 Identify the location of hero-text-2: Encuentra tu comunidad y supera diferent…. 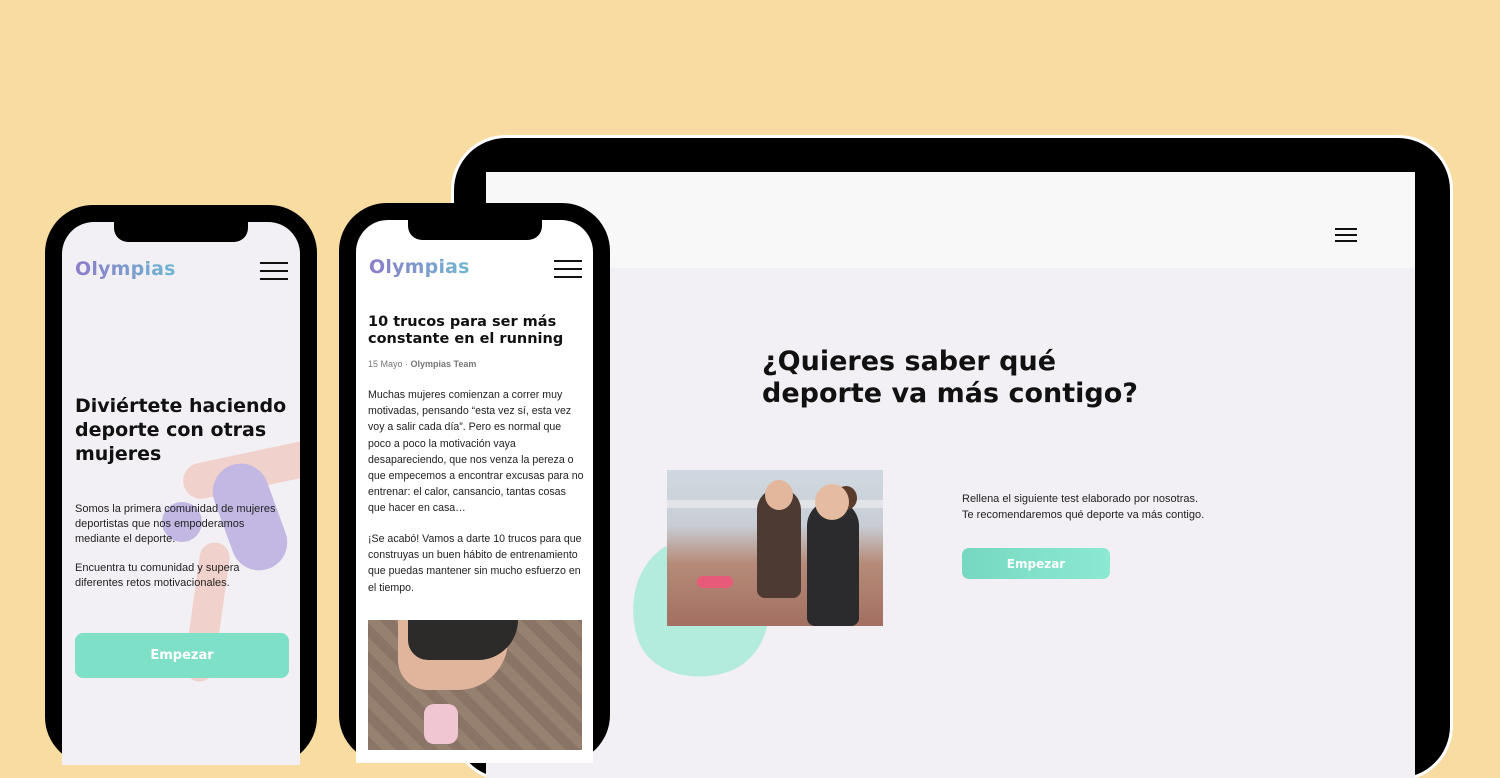
(157, 575).